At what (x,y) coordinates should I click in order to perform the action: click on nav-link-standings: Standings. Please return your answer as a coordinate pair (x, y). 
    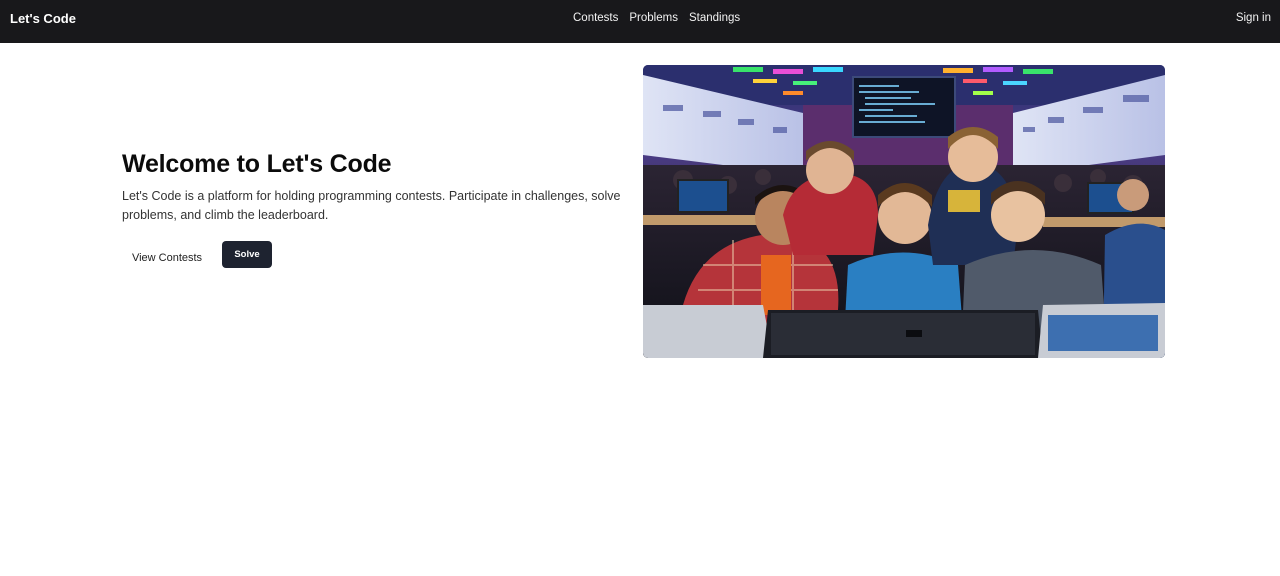
    Looking at the image, I should click on (714, 18).